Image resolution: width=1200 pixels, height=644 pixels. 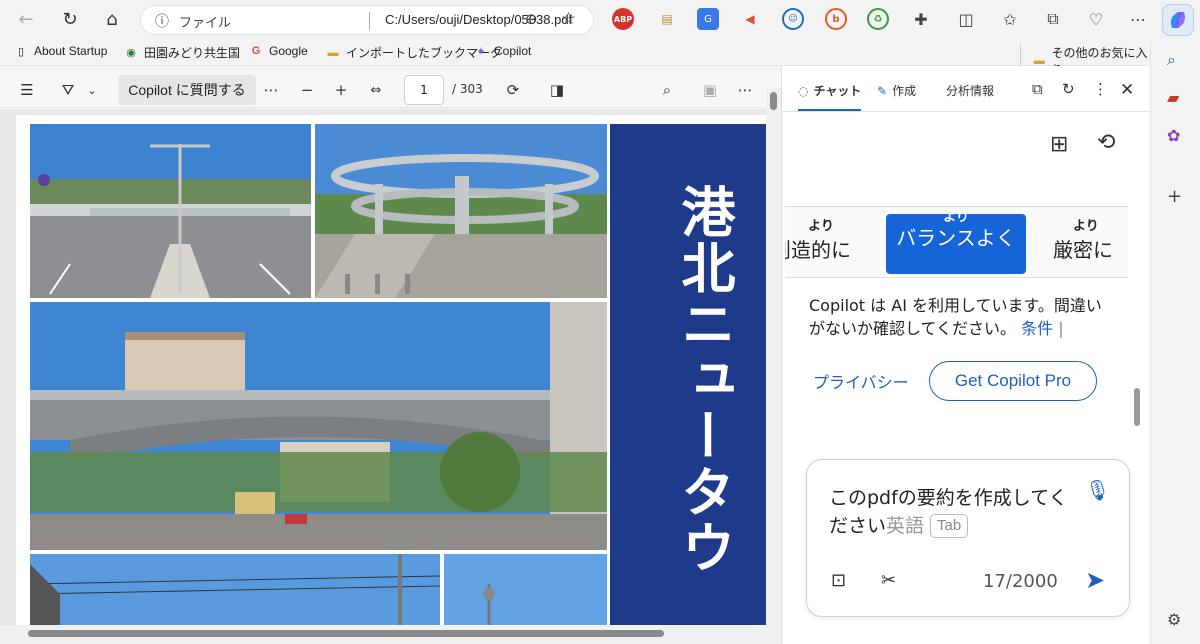 I want to click on snip-icon: ✂, so click(x=888, y=580).